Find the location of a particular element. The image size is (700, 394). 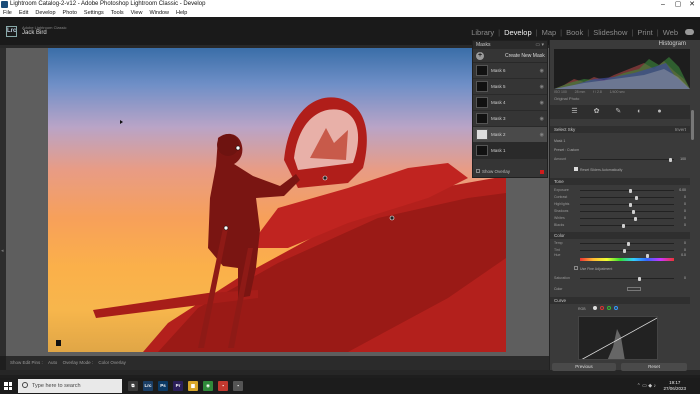

invert-toggle: Invert is located at coordinates (680, 129).